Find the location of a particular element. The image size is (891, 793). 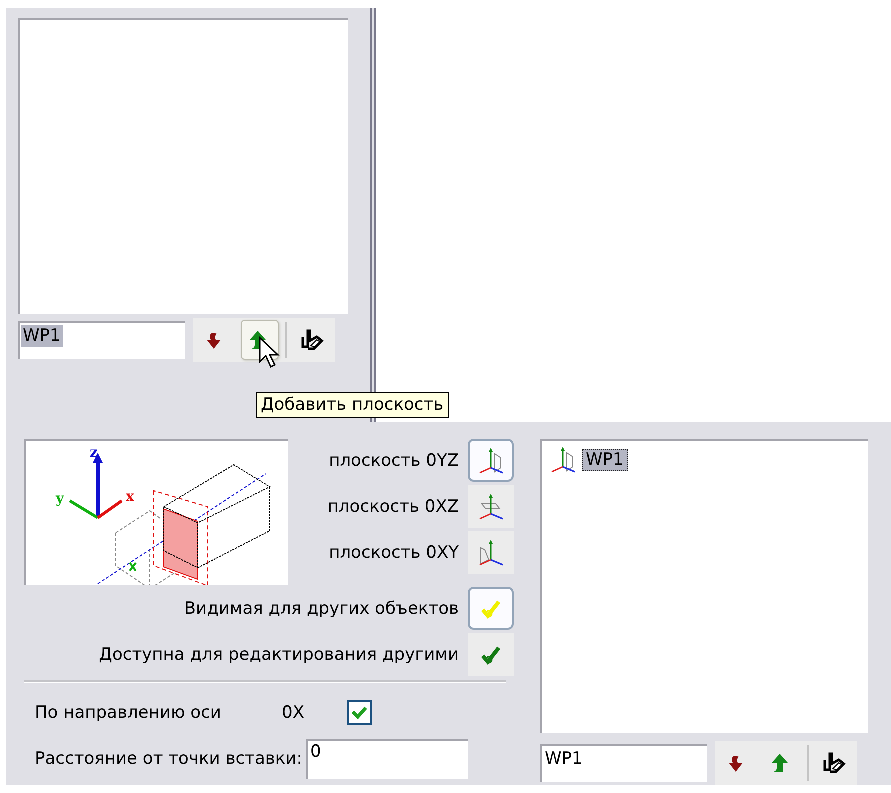

list-box: WP1 is located at coordinates (704, 586).